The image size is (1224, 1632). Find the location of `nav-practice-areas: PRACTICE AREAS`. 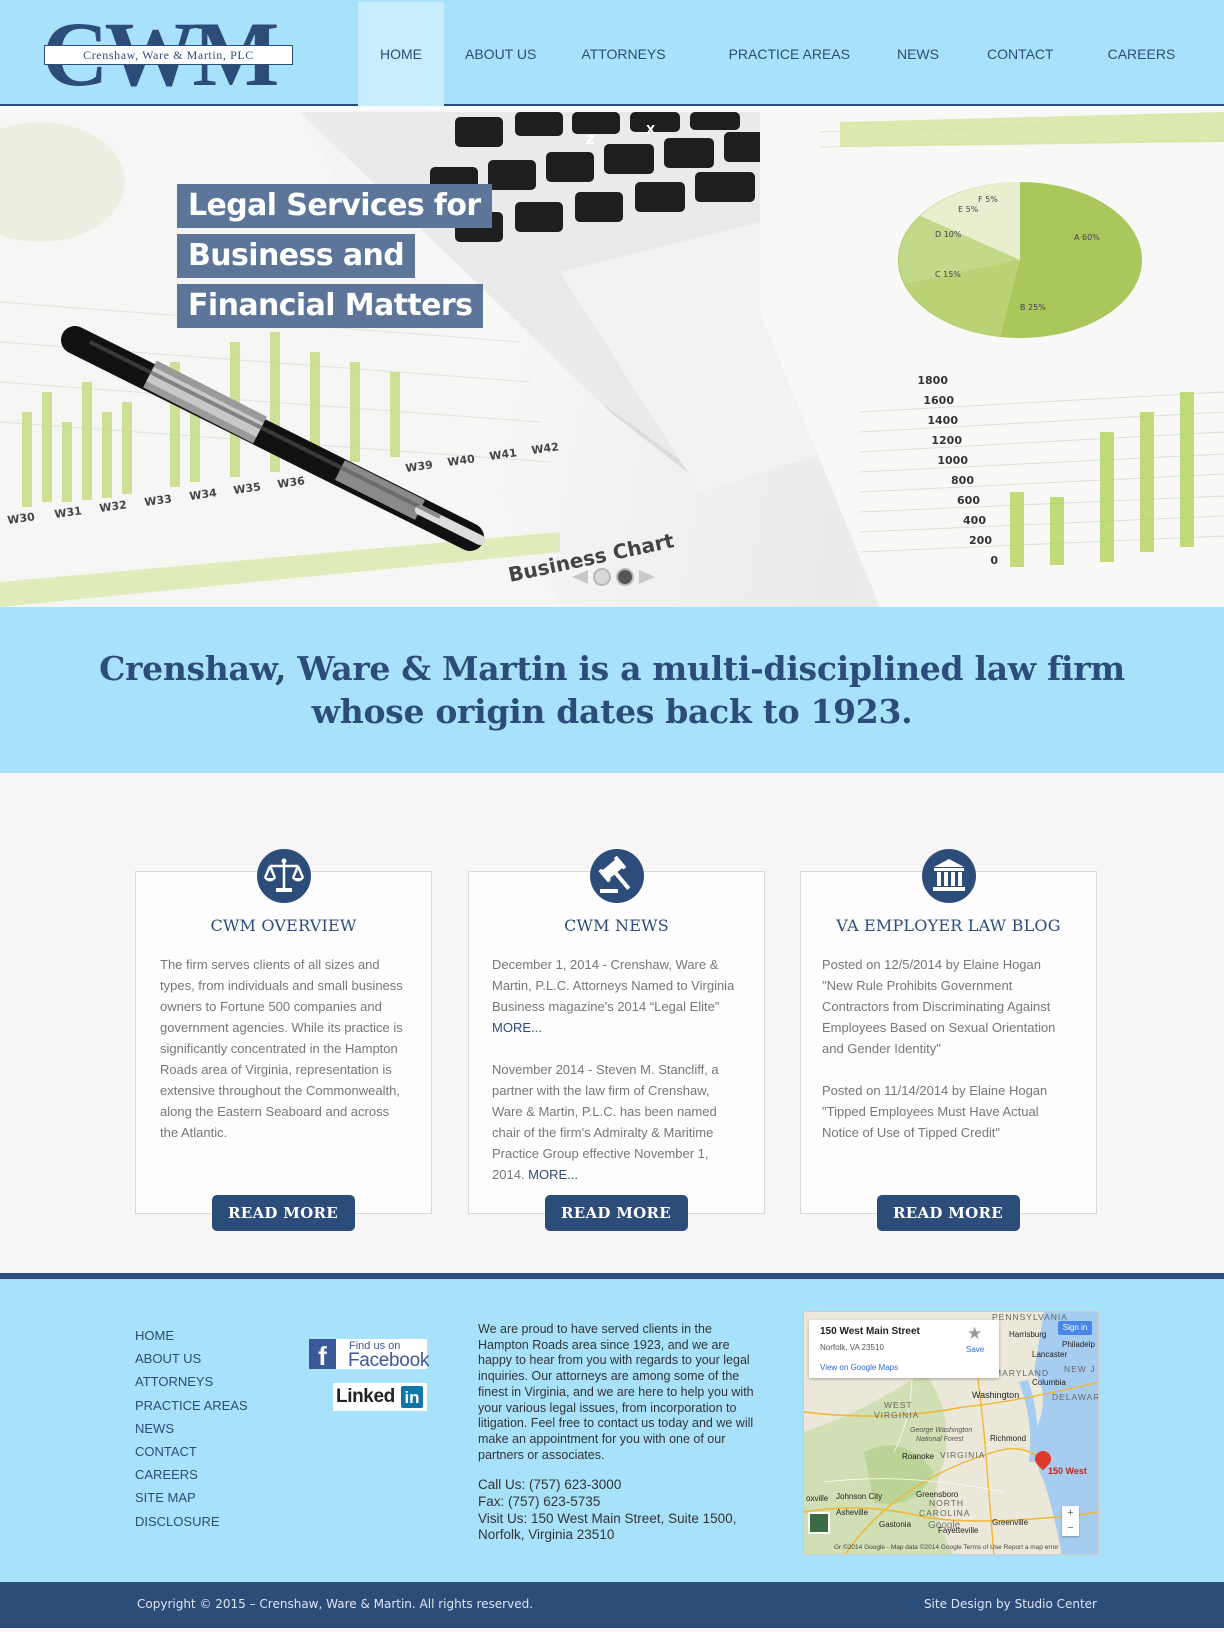

nav-practice-areas: PRACTICE AREAS is located at coordinates (780, 54).